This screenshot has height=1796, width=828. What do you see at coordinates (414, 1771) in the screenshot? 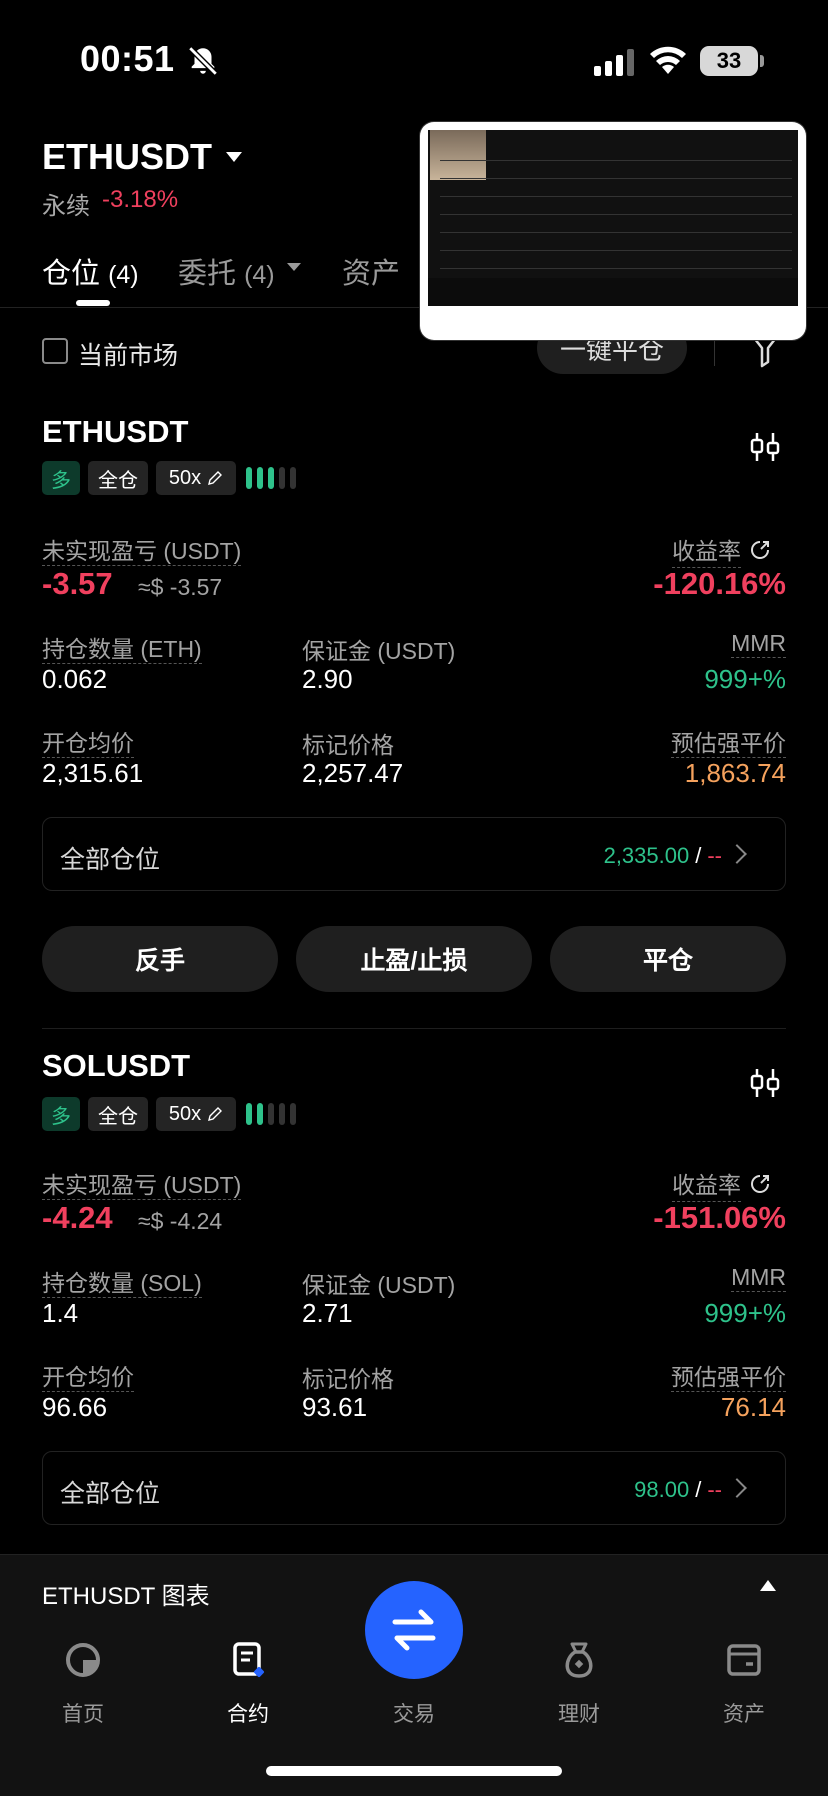
I see `home-indicator` at bounding box center [414, 1771].